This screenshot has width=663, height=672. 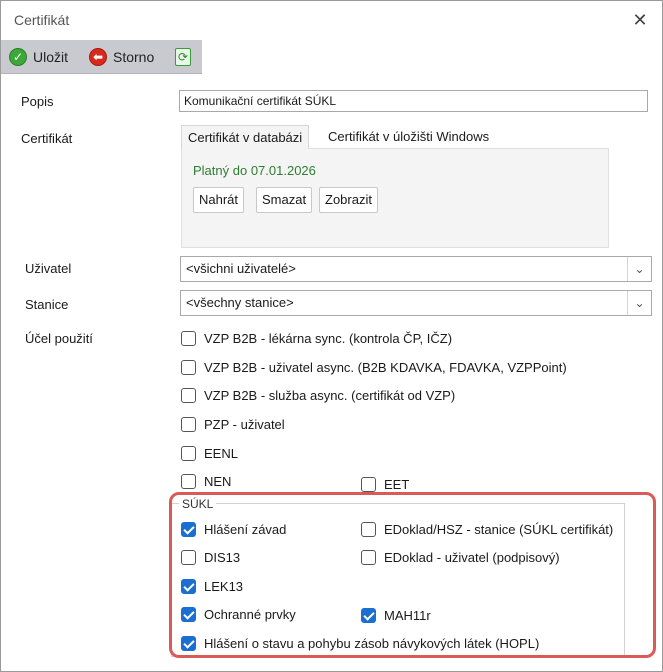 I want to click on purpose-label: EET, so click(x=397, y=484).